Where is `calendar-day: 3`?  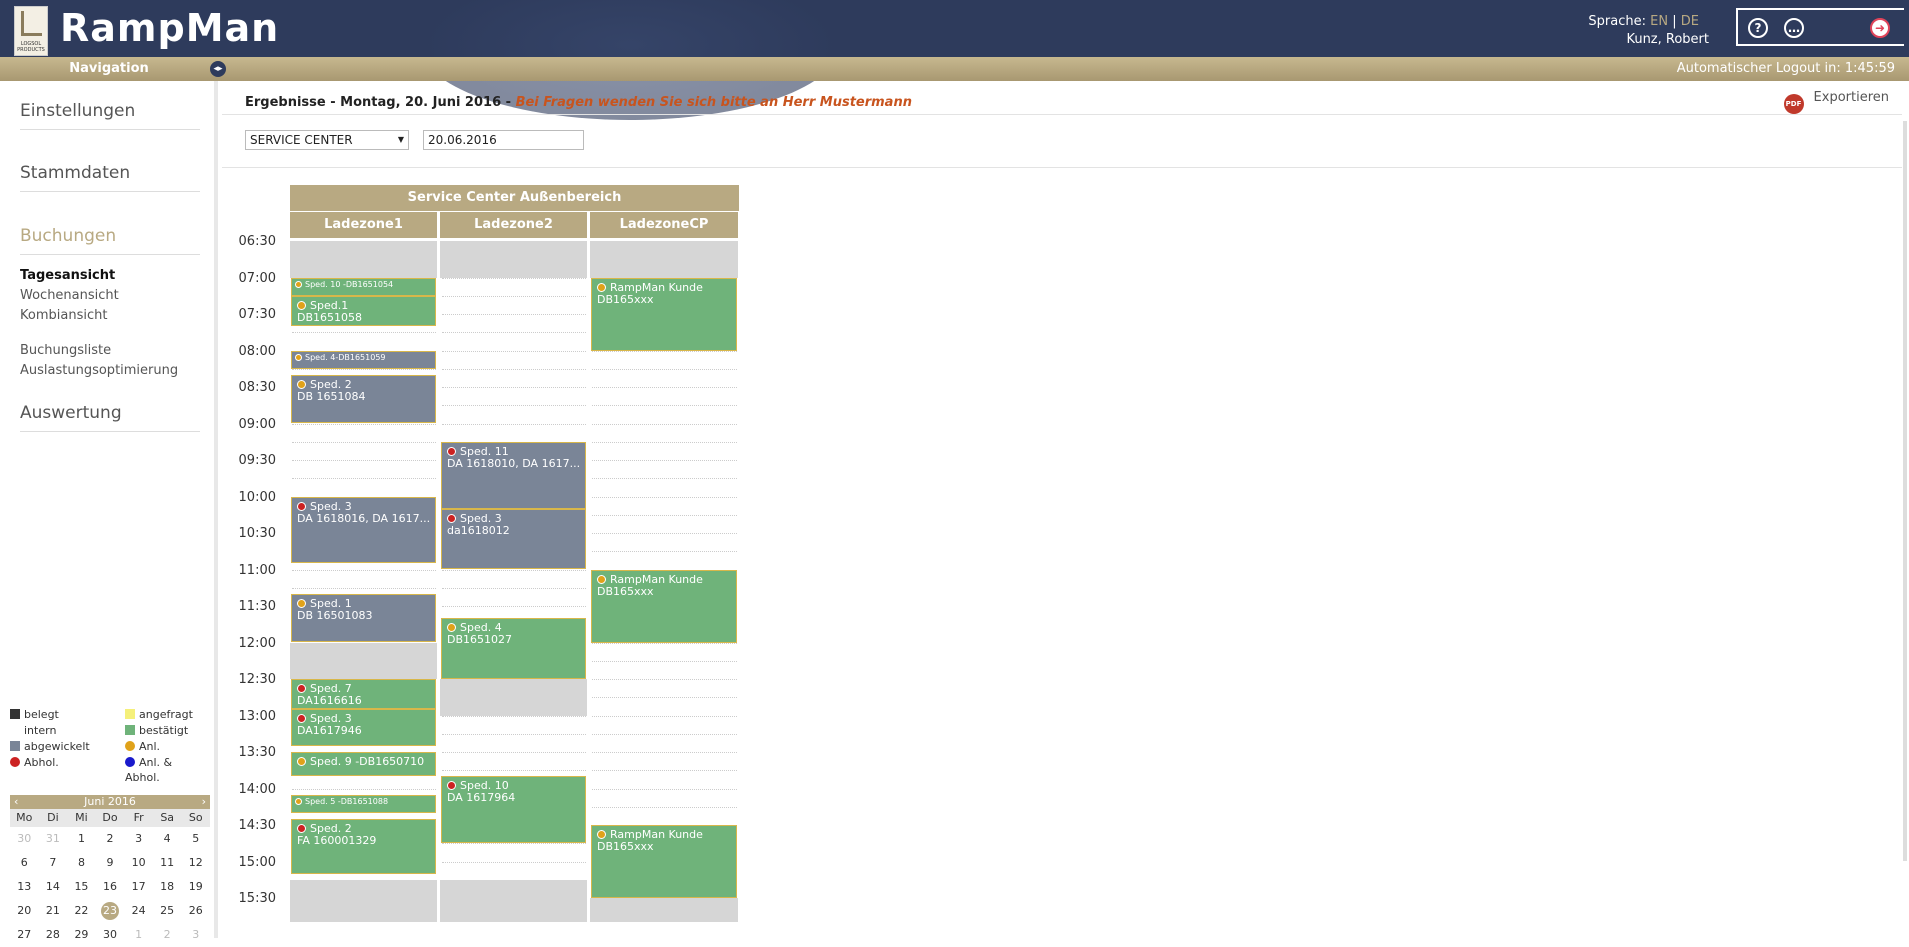 calendar-day: 3 is located at coordinates (195, 935).